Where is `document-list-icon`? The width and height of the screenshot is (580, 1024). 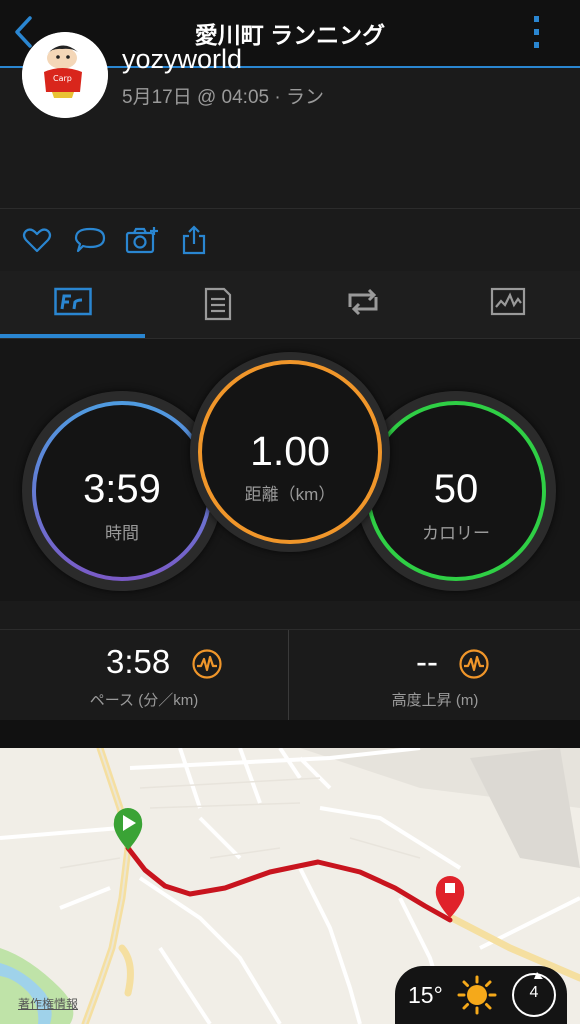
document-list-icon is located at coordinates (217, 304).